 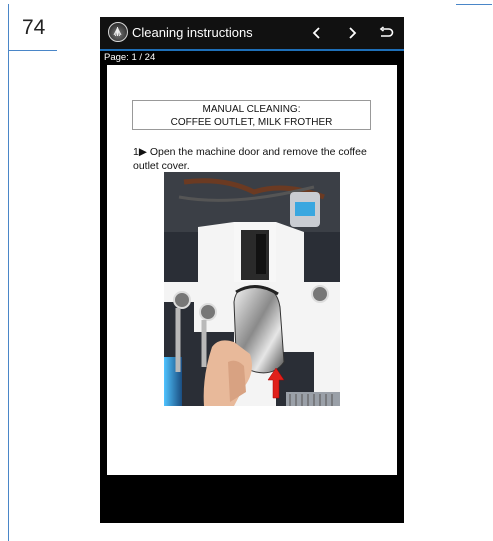 What do you see at coordinates (130, 57) in the screenshot?
I see `page-indicator: Page: 1 / 24` at bounding box center [130, 57].